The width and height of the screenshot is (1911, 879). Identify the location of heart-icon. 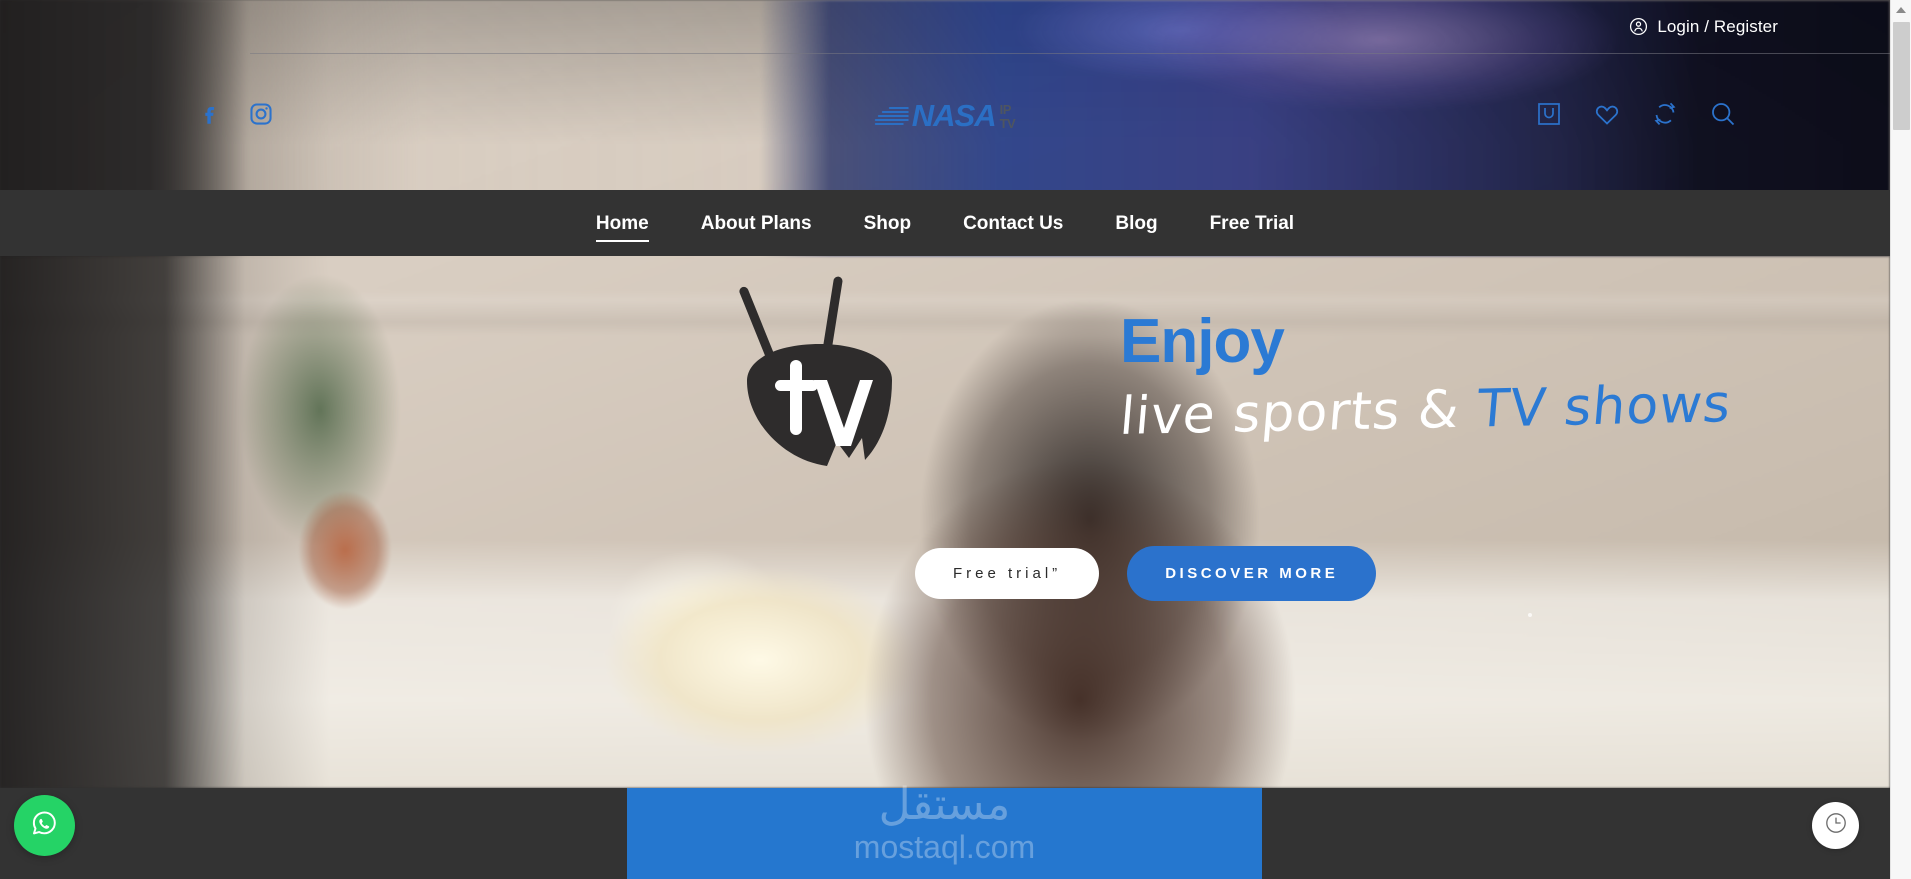
(1607, 114).